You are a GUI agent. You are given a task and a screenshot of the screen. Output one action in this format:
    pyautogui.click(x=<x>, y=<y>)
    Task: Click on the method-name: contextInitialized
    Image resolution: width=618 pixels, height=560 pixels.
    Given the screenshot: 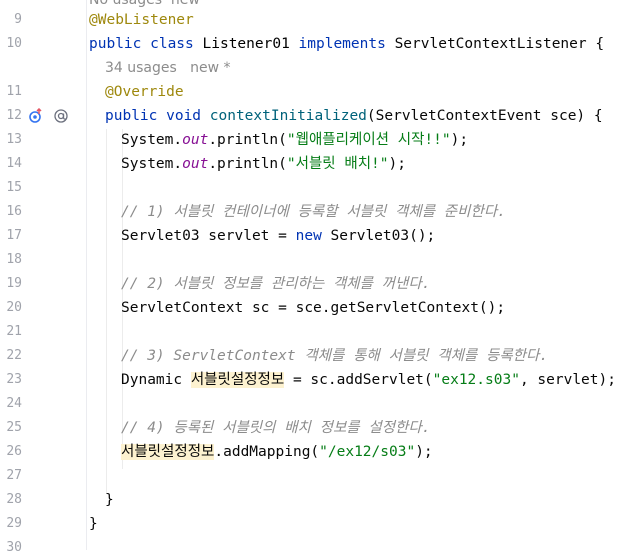 What is the action you would take?
    pyautogui.click(x=288, y=116)
    